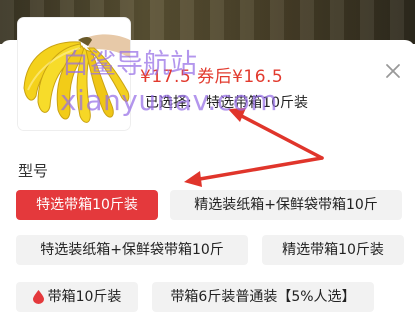 The image size is (415, 317). I want to click on close-button, so click(393, 71).